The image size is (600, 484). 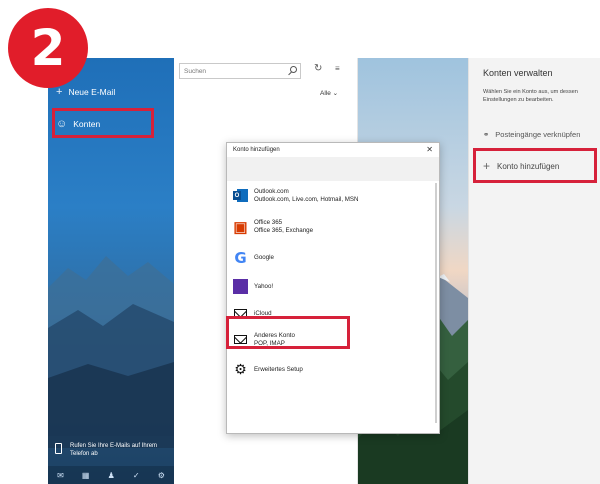 What do you see at coordinates (518, 73) in the screenshot?
I see `manage-accounts-title: Konten verwalten` at bounding box center [518, 73].